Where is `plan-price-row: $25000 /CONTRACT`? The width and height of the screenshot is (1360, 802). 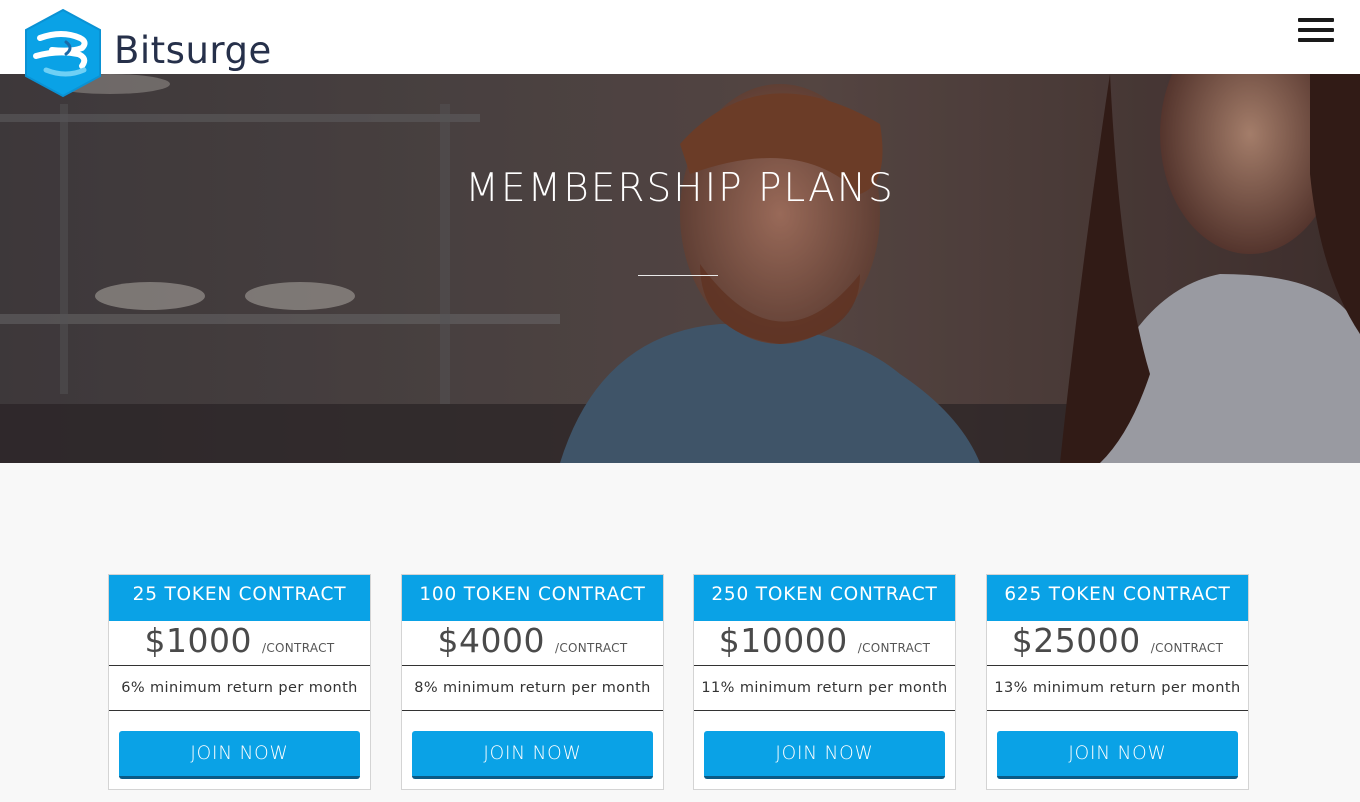 plan-price-row: $25000 /CONTRACT is located at coordinates (1117, 643).